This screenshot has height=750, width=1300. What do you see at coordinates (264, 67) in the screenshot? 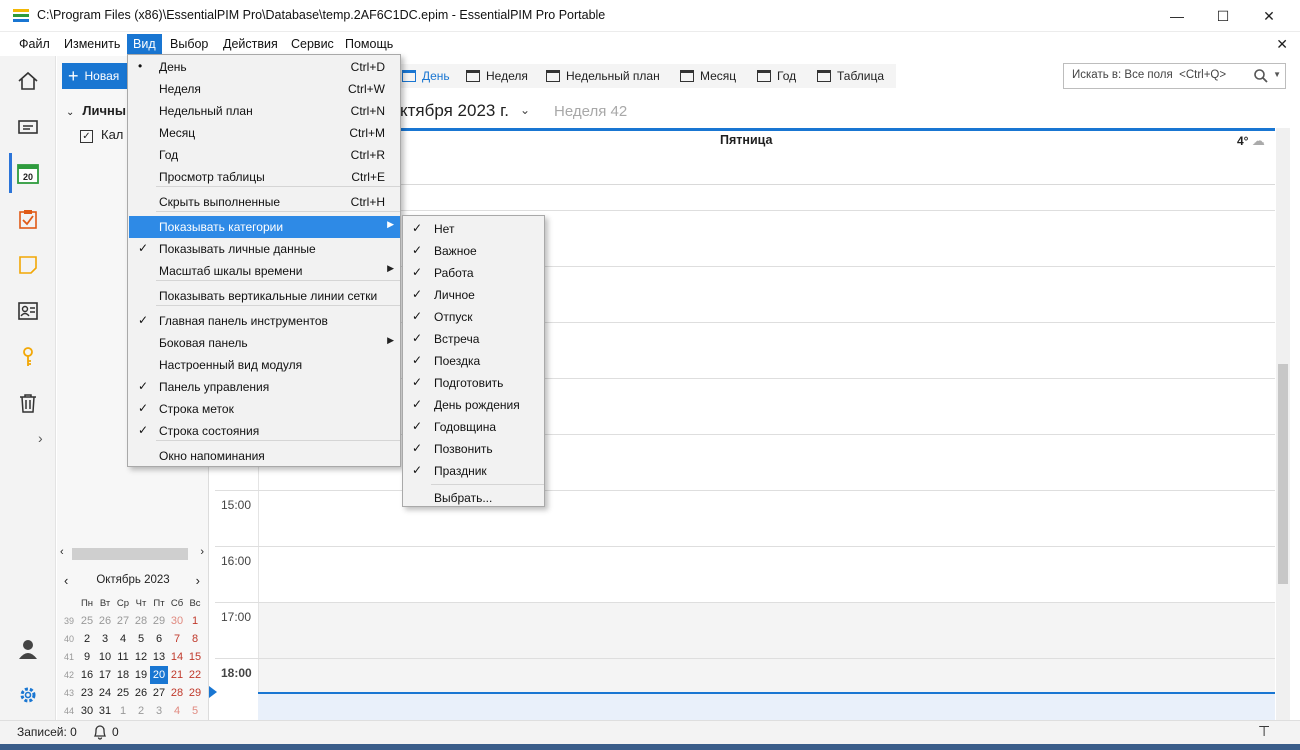
I see `view-menu-item: • День Ctrl+D` at bounding box center [264, 67].